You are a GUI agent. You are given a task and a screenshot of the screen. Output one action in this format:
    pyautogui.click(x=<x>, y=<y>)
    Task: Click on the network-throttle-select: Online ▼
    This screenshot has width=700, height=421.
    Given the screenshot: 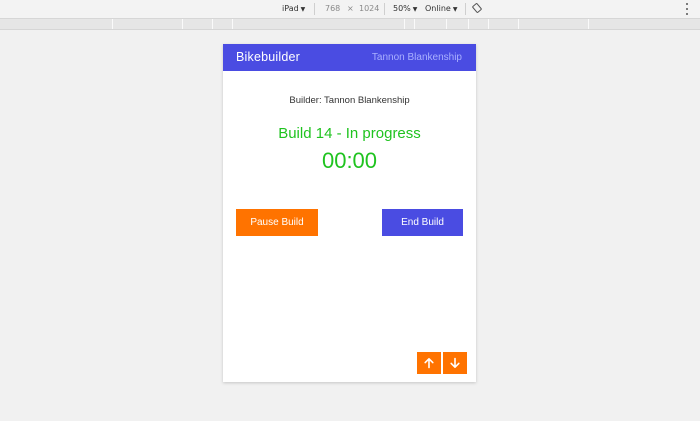 What is the action you would take?
    pyautogui.click(x=441, y=9)
    